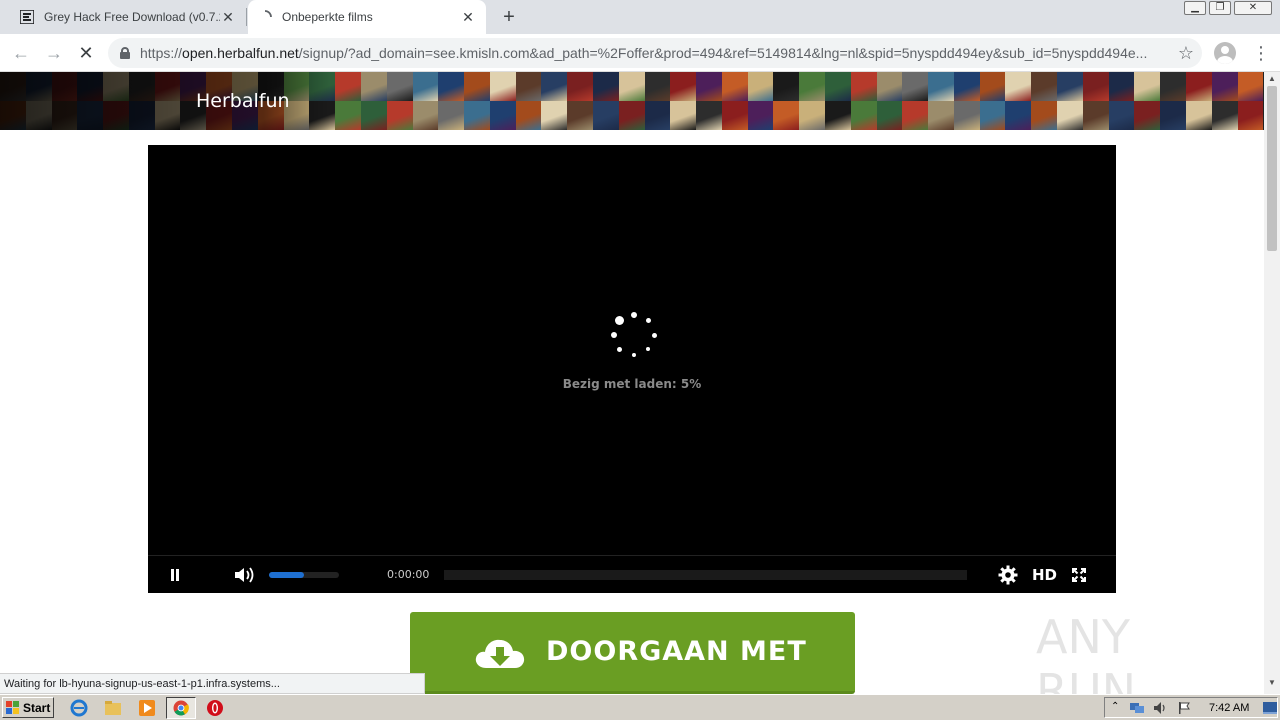  Describe the element at coordinates (243, 101) in the screenshot. I see `site-logo: Herbalfun` at that location.